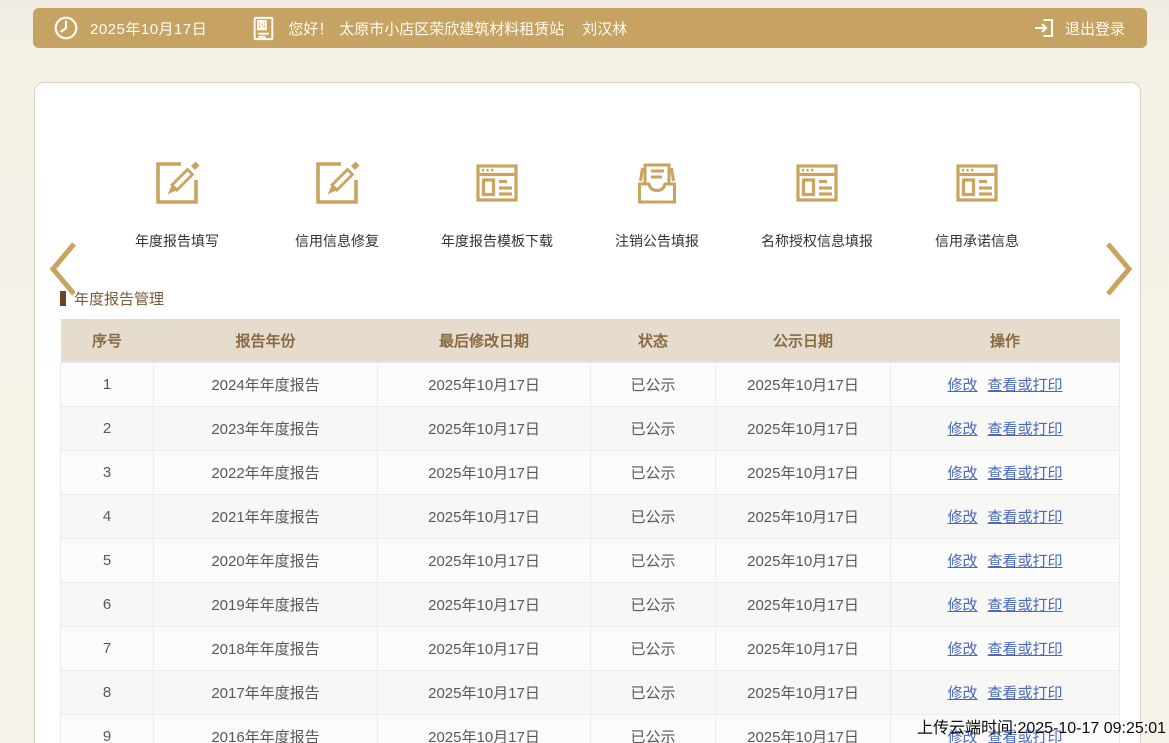  What do you see at coordinates (653, 341) in the screenshot?
I see `column-header: 状态` at bounding box center [653, 341].